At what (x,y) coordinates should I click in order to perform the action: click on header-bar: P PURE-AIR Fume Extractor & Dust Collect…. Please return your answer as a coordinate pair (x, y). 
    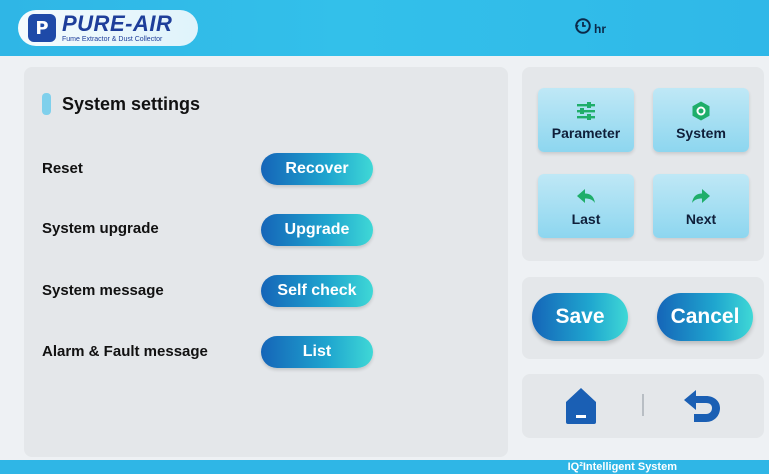
    Looking at the image, I should click on (384, 28).